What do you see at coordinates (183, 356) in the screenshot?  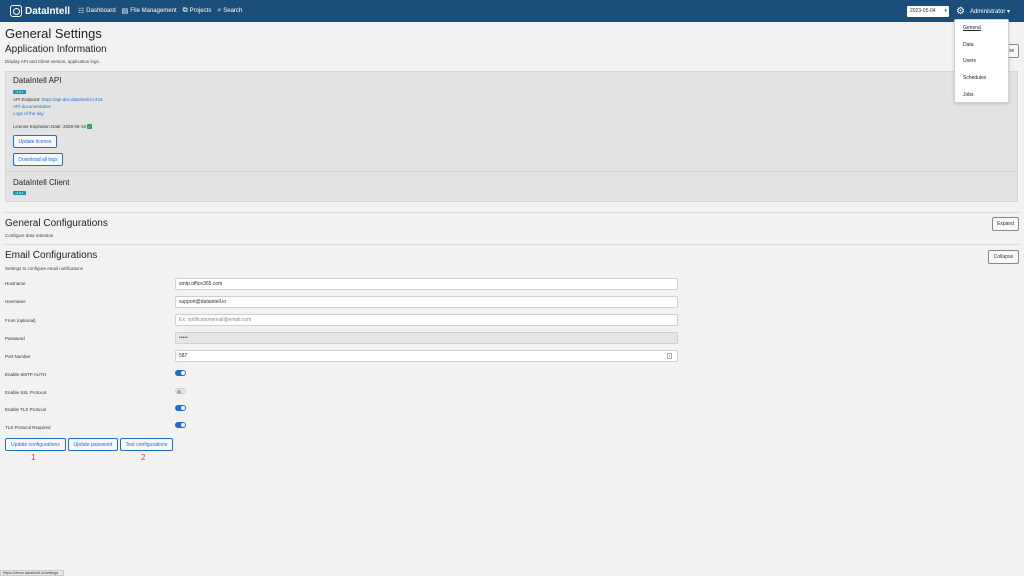 I see `port-value: 587` at bounding box center [183, 356].